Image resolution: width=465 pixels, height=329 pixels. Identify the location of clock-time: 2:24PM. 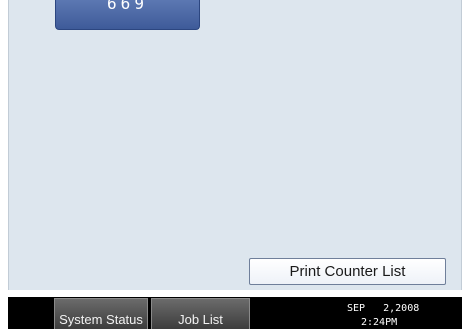
(379, 322).